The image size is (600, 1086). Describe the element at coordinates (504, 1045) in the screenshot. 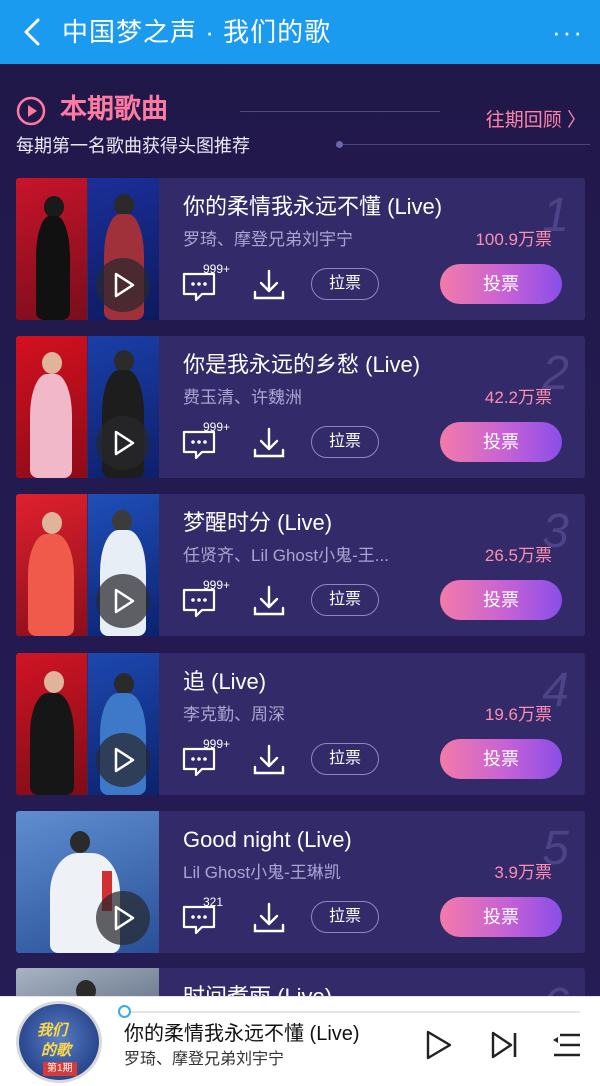

I see `next-track-icon` at that location.